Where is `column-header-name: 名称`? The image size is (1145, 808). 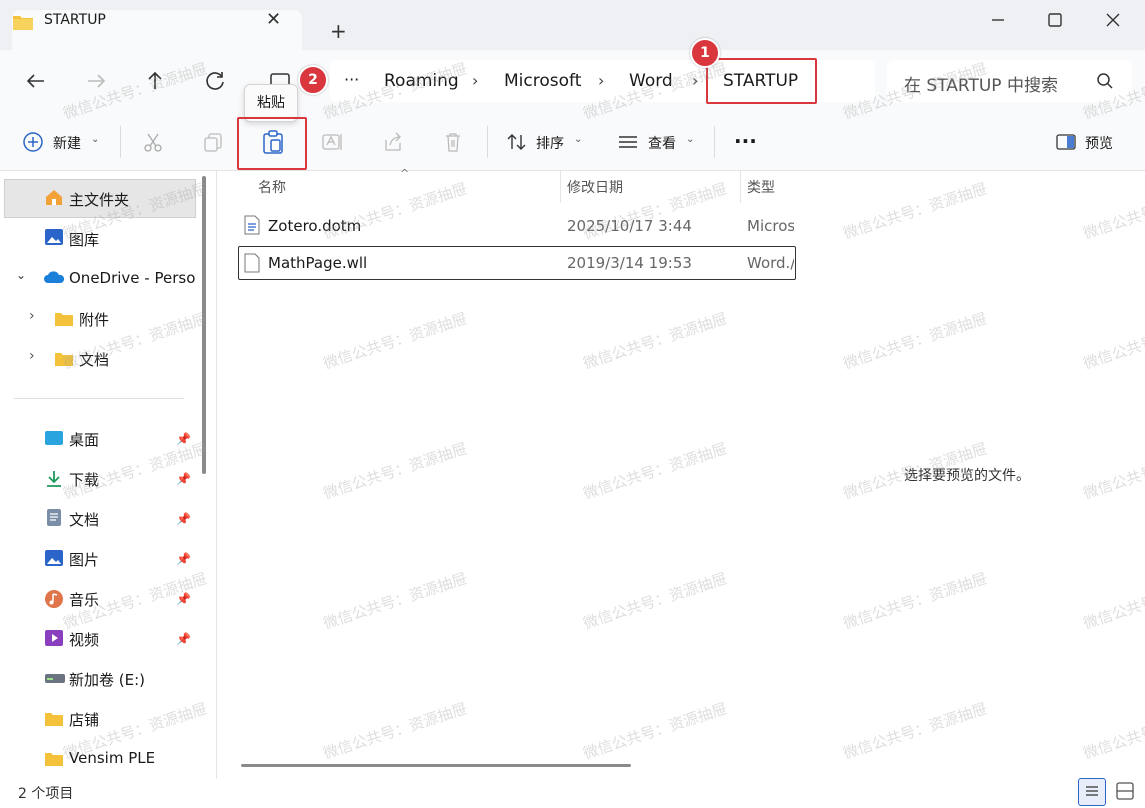 column-header-name: 名称 is located at coordinates (272, 187).